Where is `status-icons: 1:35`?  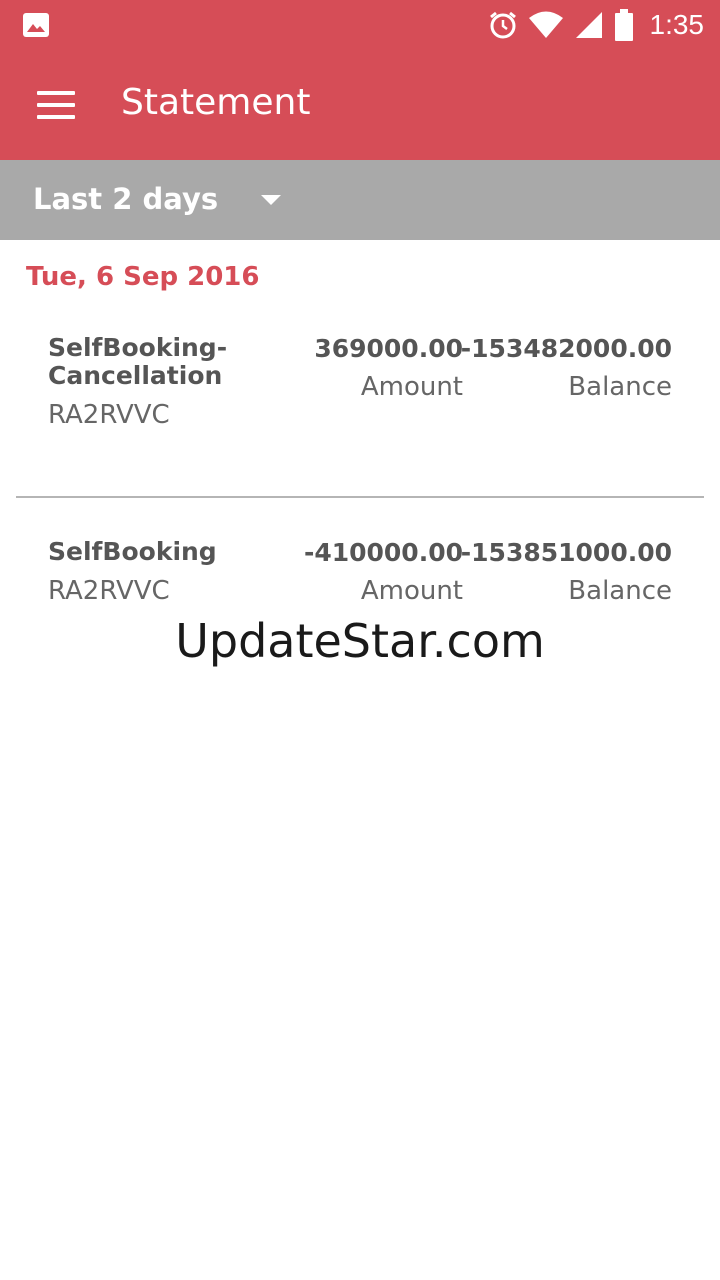 status-icons: 1:35 is located at coordinates (596, 25).